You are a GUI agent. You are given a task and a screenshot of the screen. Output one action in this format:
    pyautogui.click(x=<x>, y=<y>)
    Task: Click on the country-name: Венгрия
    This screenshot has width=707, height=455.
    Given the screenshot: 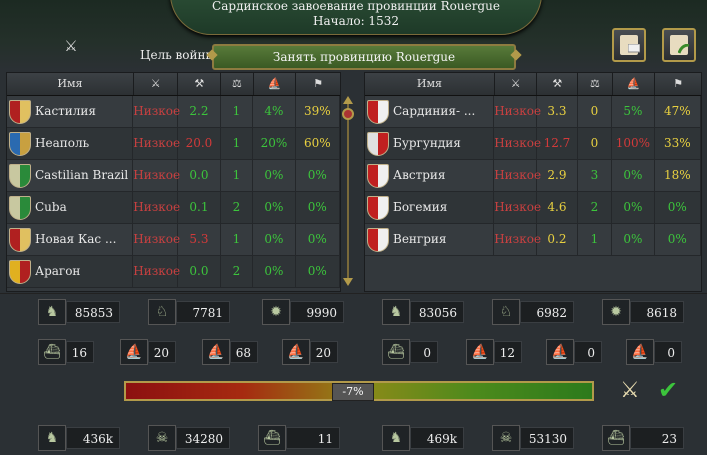 What is the action you would take?
    pyautogui.click(x=430, y=239)
    